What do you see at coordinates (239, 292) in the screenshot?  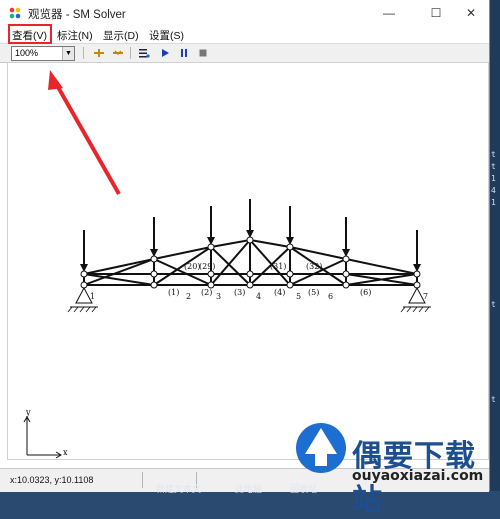 I see `member-label: (3)` at bounding box center [239, 292].